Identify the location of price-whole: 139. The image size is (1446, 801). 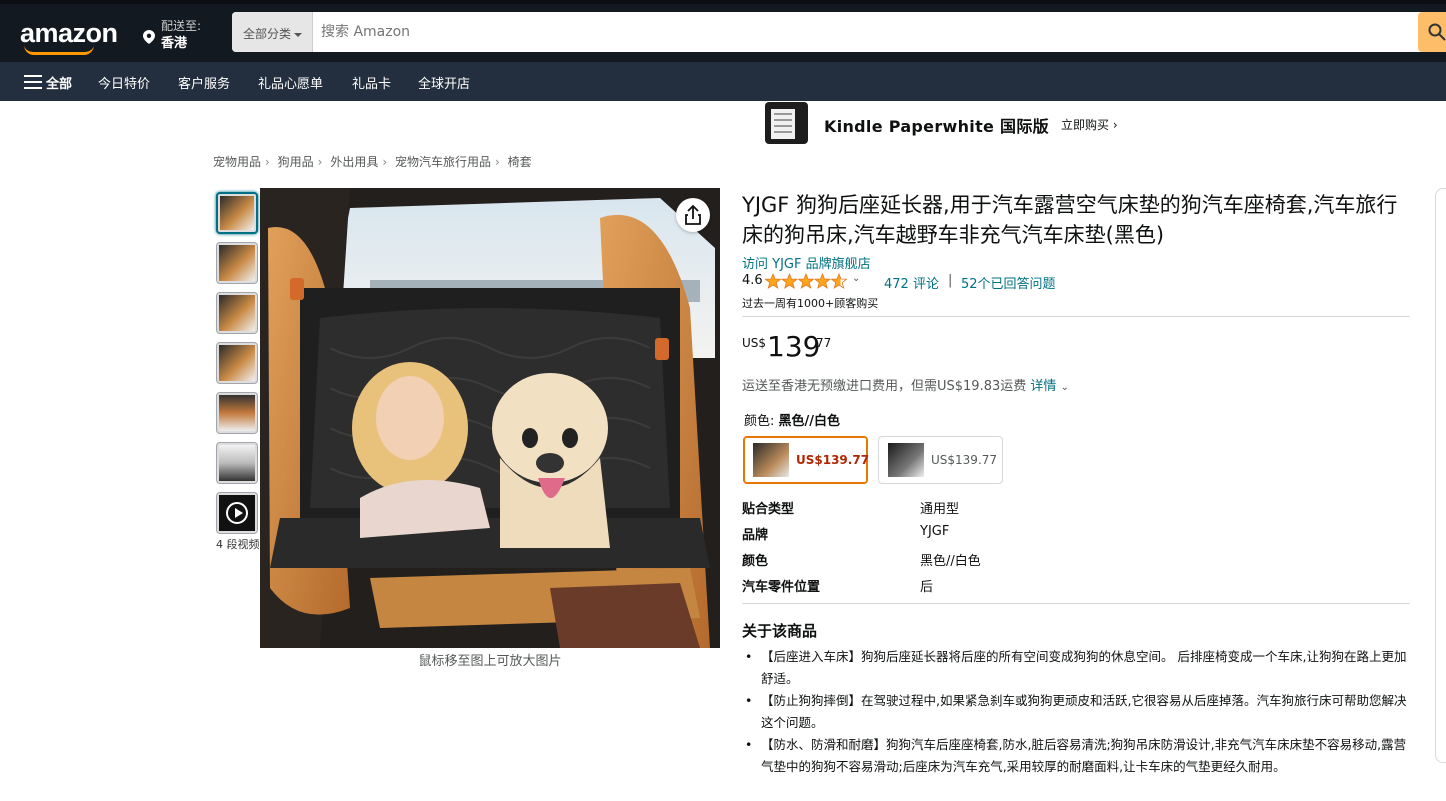
(794, 346).